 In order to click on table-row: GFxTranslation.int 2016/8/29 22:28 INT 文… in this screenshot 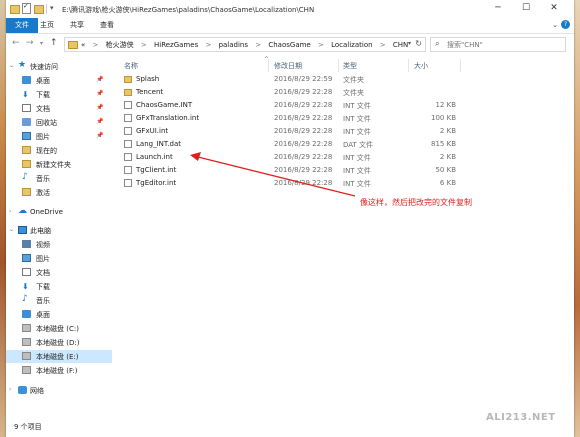, I will do `click(345, 118)`.